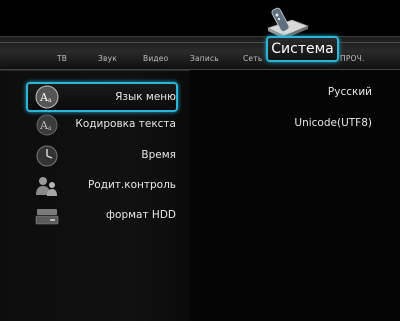 The image size is (400, 321). Describe the element at coordinates (349, 92) in the screenshot. I see `menu-language-value: Русский` at that location.